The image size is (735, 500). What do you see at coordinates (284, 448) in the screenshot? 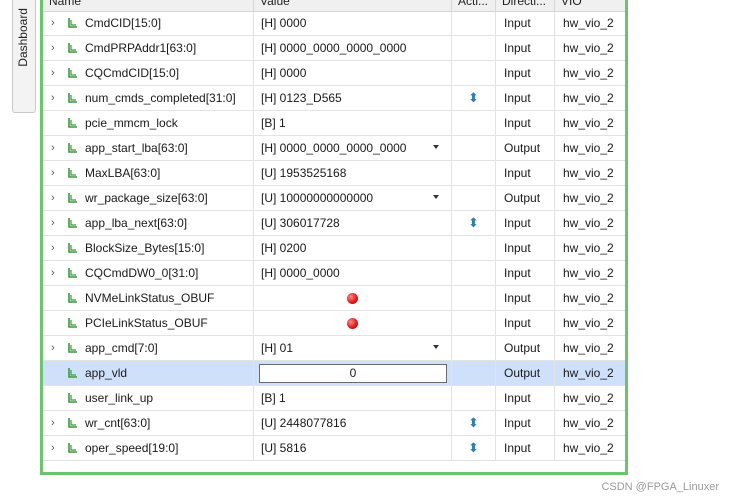
I see `probe-value: [U] 5816` at bounding box center [284, 448].